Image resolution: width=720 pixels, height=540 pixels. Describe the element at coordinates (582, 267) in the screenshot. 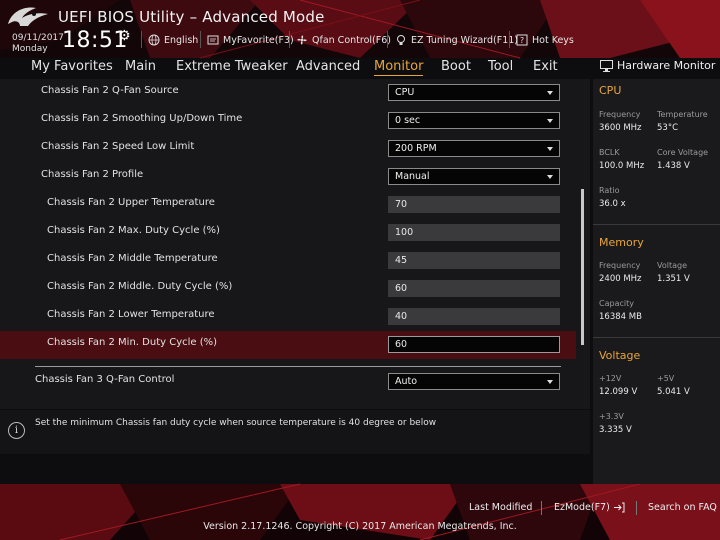

I see `scrollbar-thumb` at that location.